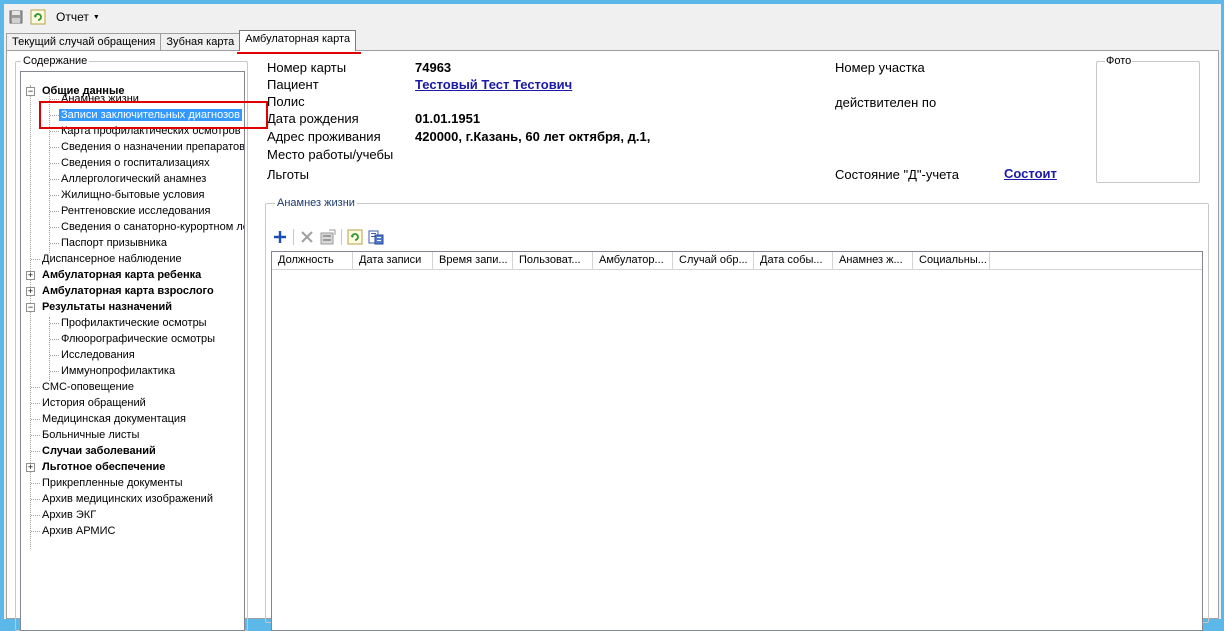 The image size is (1224, 631). Describe the element at coordinates (98, 355) in the screenshot. I see `tree-item-research: Исследования` at that location.